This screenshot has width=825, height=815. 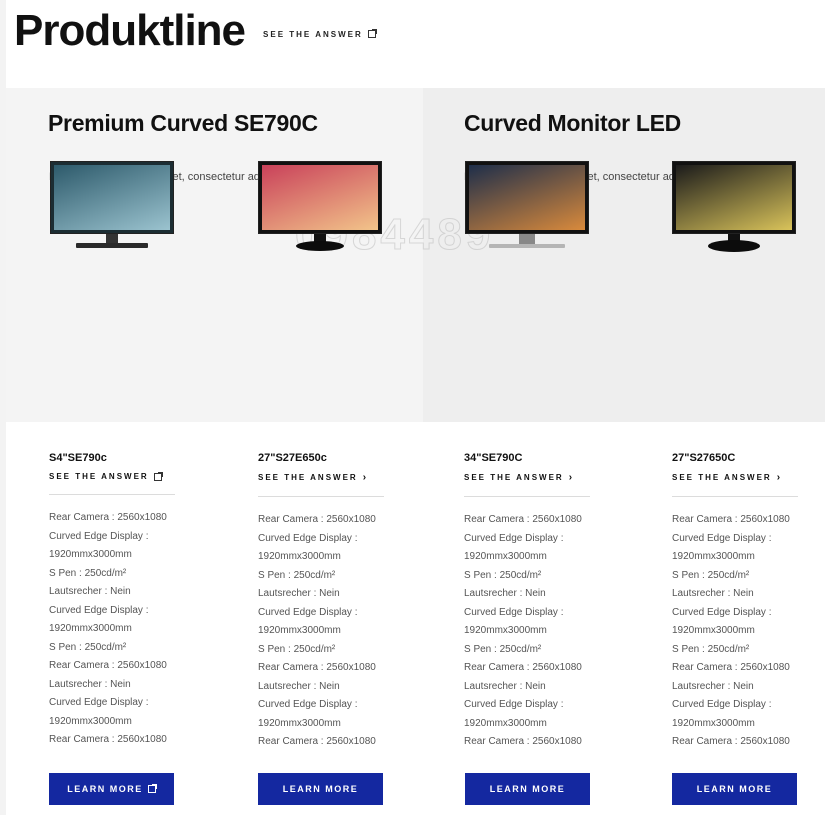 What do you see at coordinates (183, 123) in the screenshot?
I see `hero-title: Premium Curved SE790C` at bounding box center [183, 123].